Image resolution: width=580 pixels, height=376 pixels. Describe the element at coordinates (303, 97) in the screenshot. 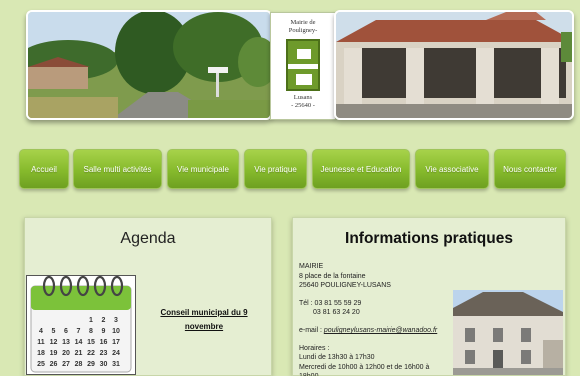

I see `logo-line-3: Lusans` at that location.